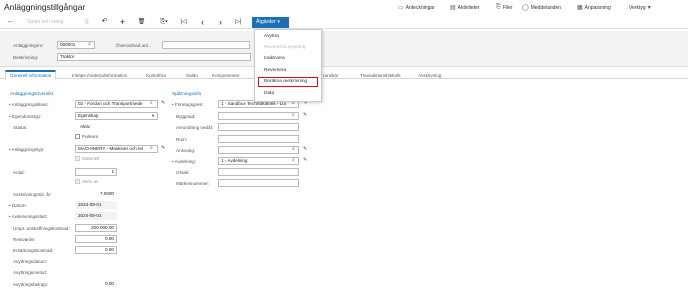  What do you see at coordinates (20, 127) in the screenshot?
I see `status-label: Status:` at bounding box center [20, 127].